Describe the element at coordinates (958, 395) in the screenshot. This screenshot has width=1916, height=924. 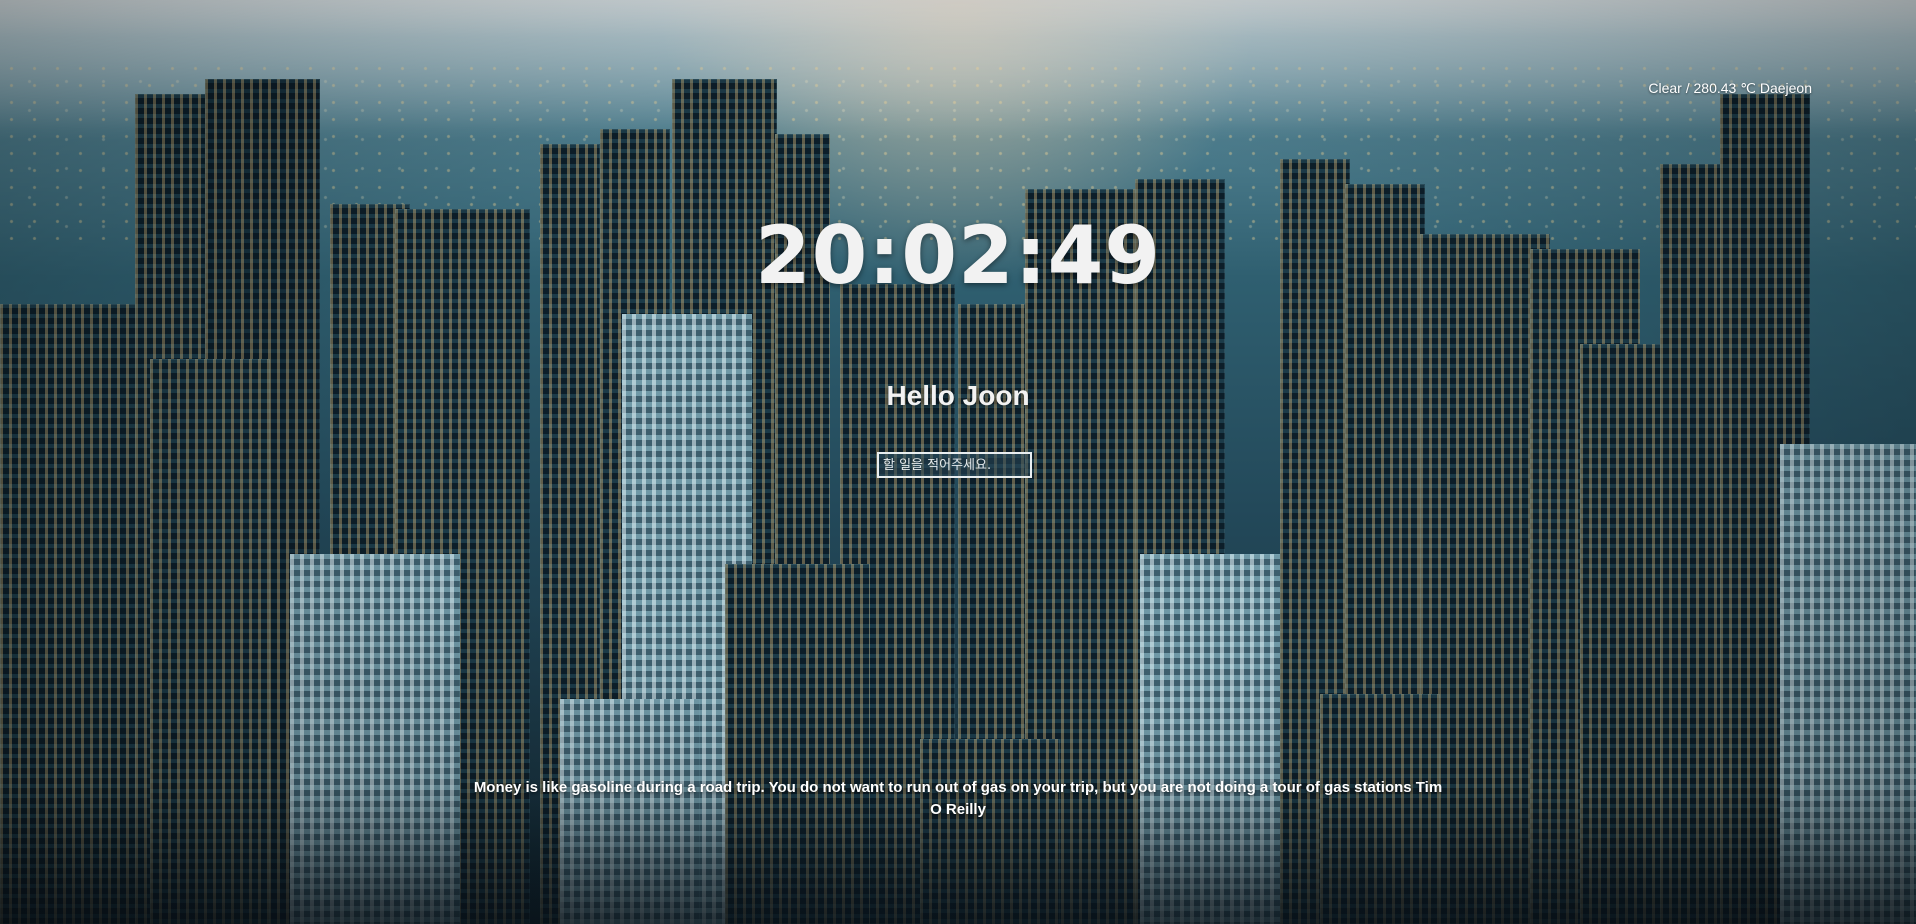
I see `greeting-text: Hello Joon` at that location.